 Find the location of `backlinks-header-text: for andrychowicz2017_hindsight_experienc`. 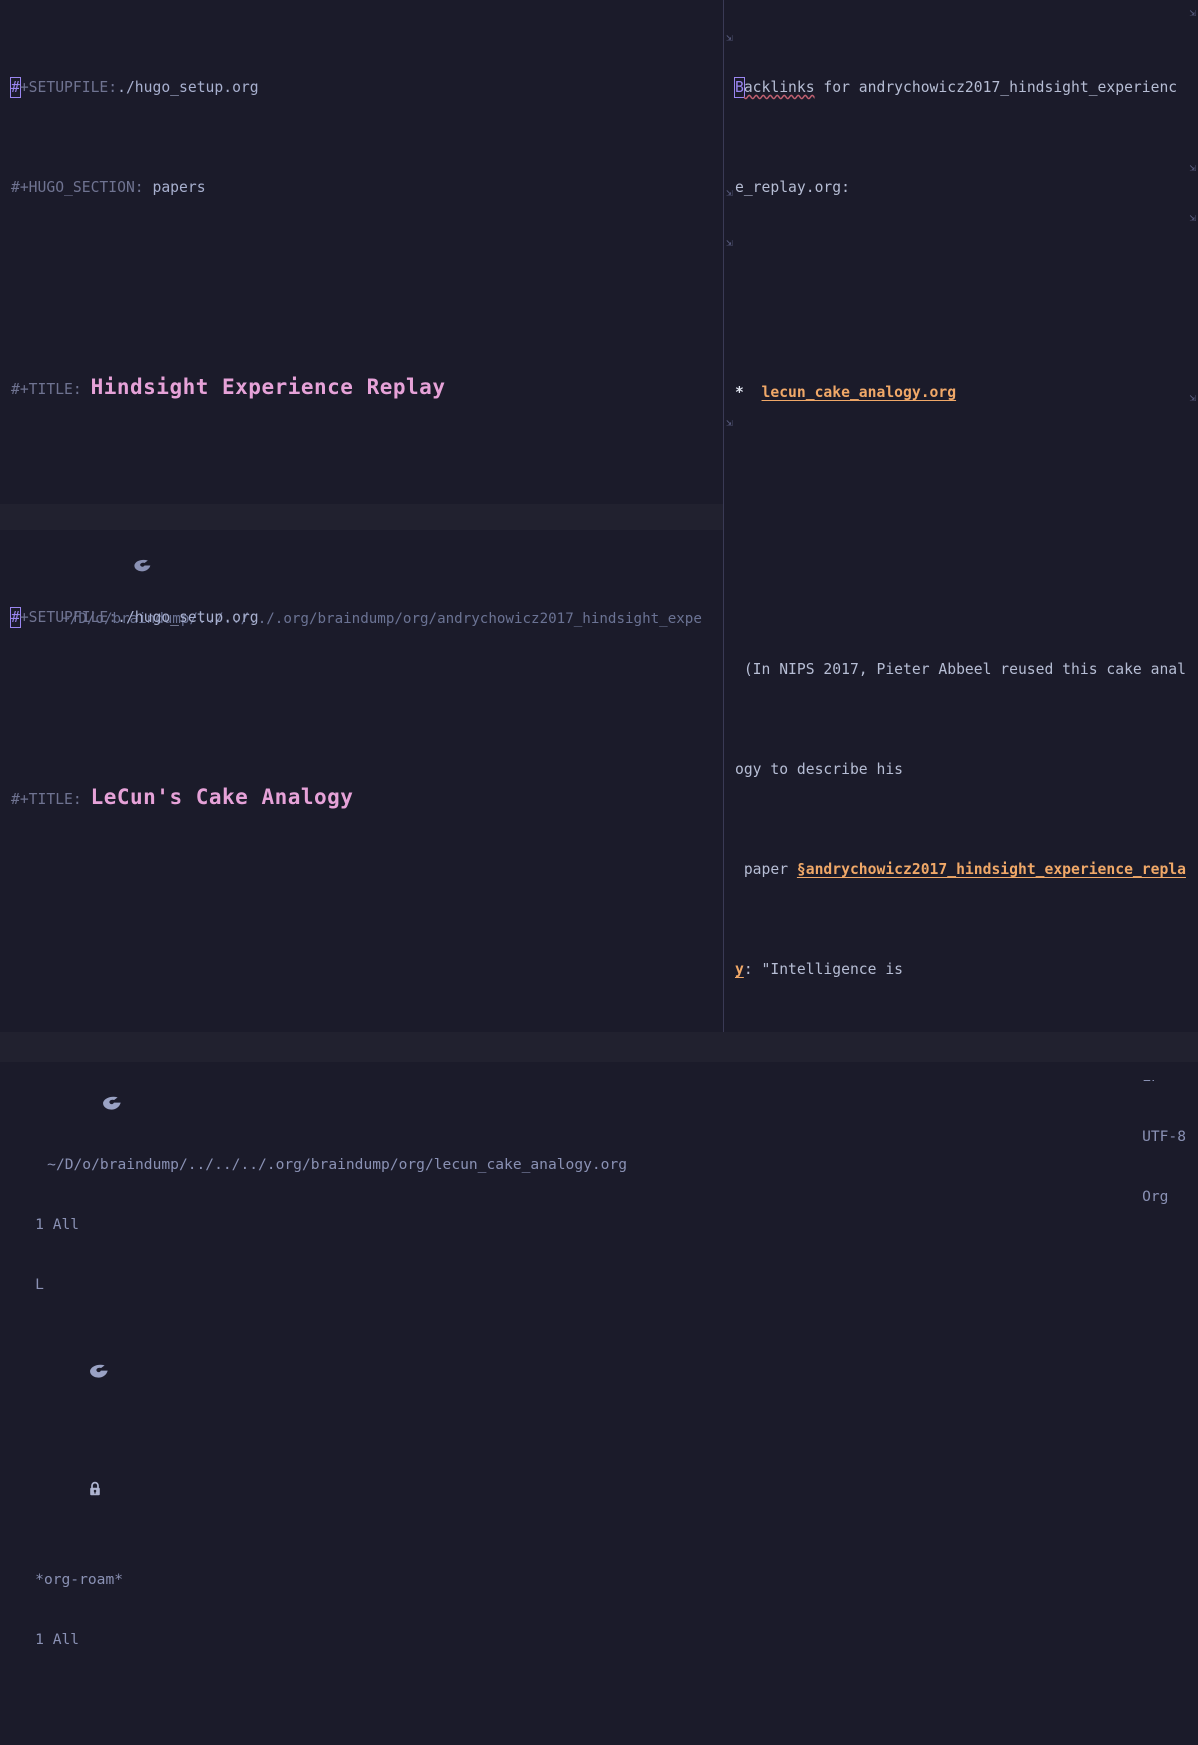

backlinks-header-text: for andrychowicz2017_hindsight_experienc is located at coordinates (996, 87).